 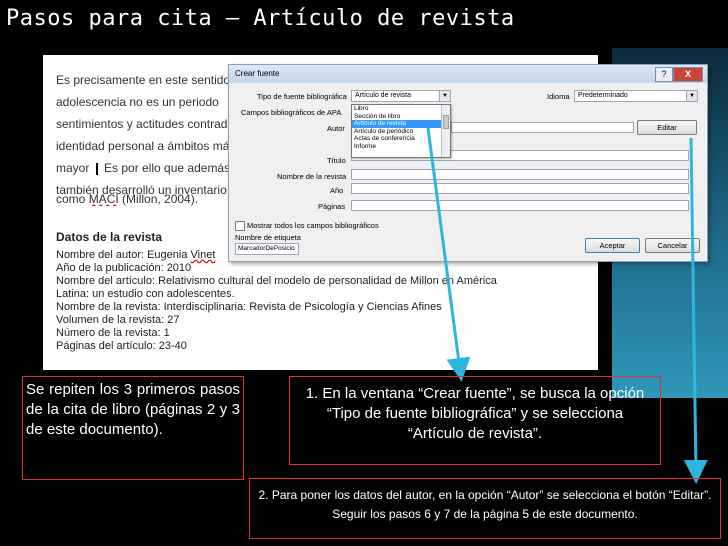 I want to click on source-type-value: Artículo de revista, so click(x=383, y=95).